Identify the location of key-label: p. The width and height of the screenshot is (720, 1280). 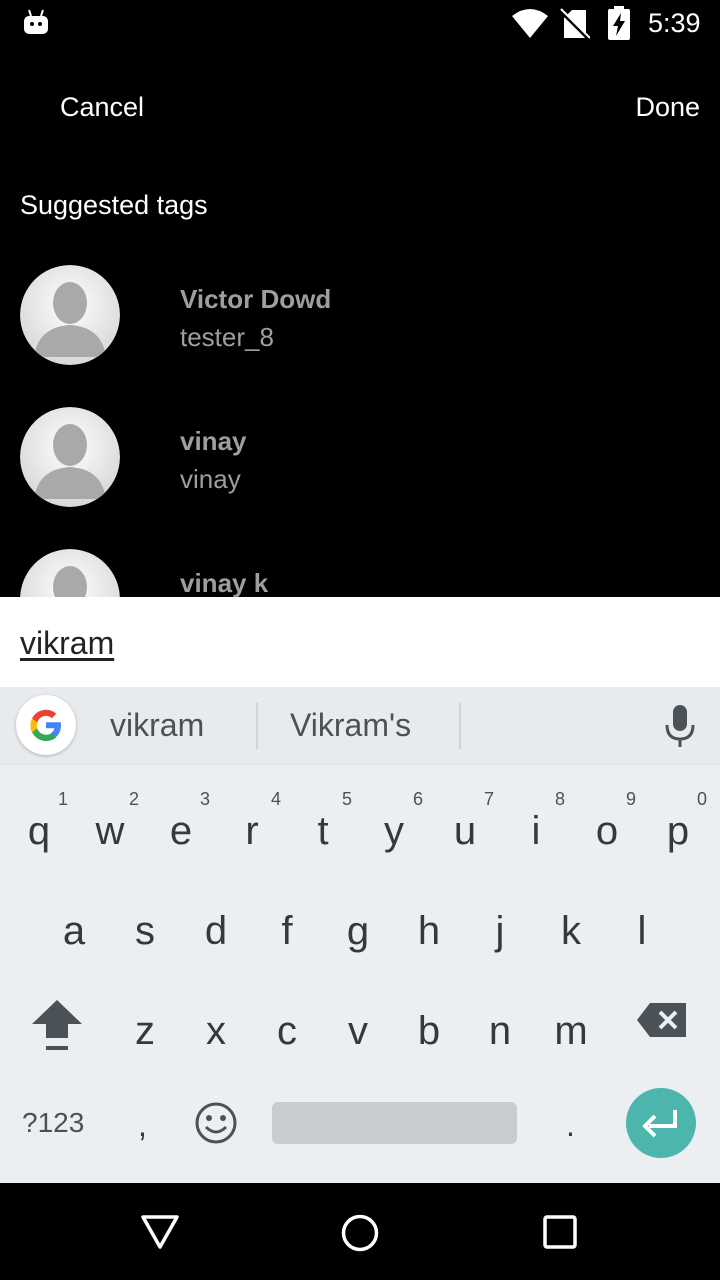
(678, 831).